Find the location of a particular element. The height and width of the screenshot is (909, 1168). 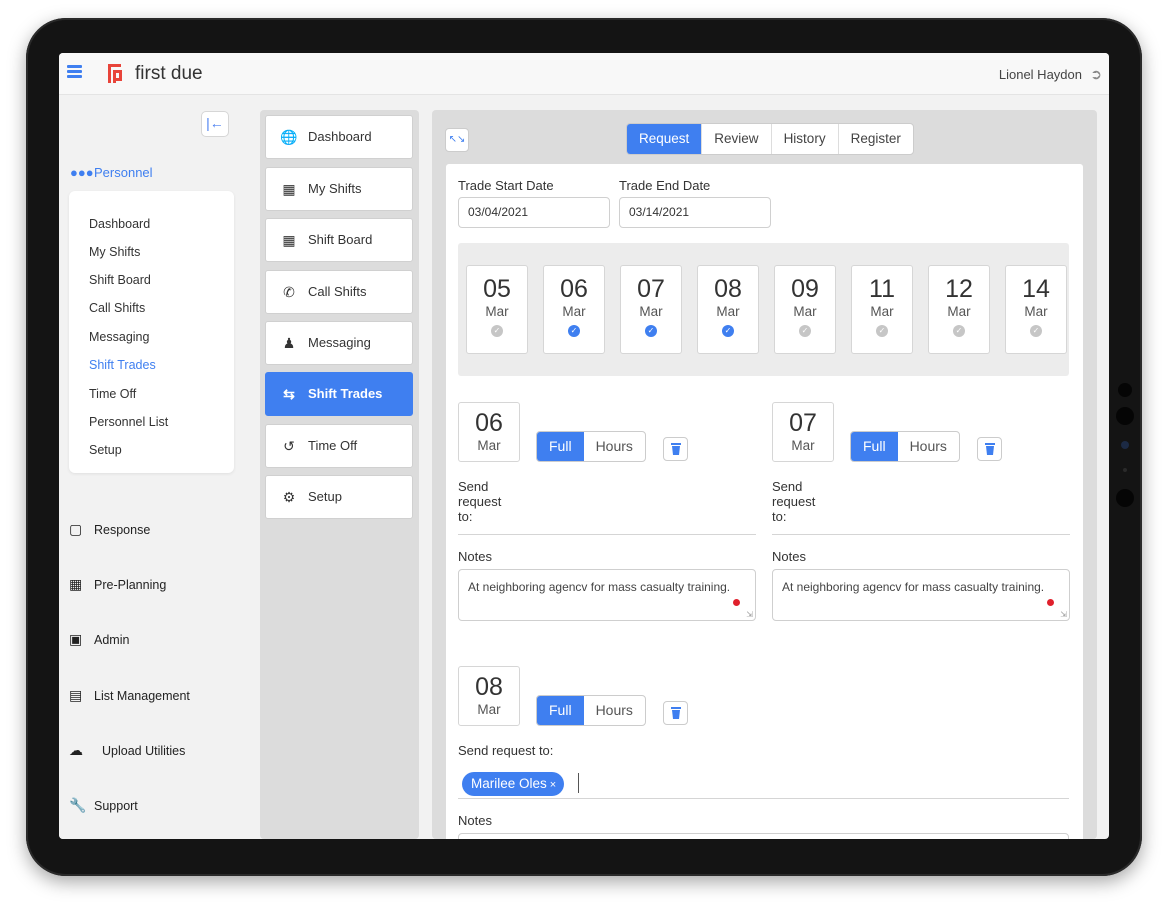

nav-setup: ⚙ Setup is located at coordinates (339, 497).